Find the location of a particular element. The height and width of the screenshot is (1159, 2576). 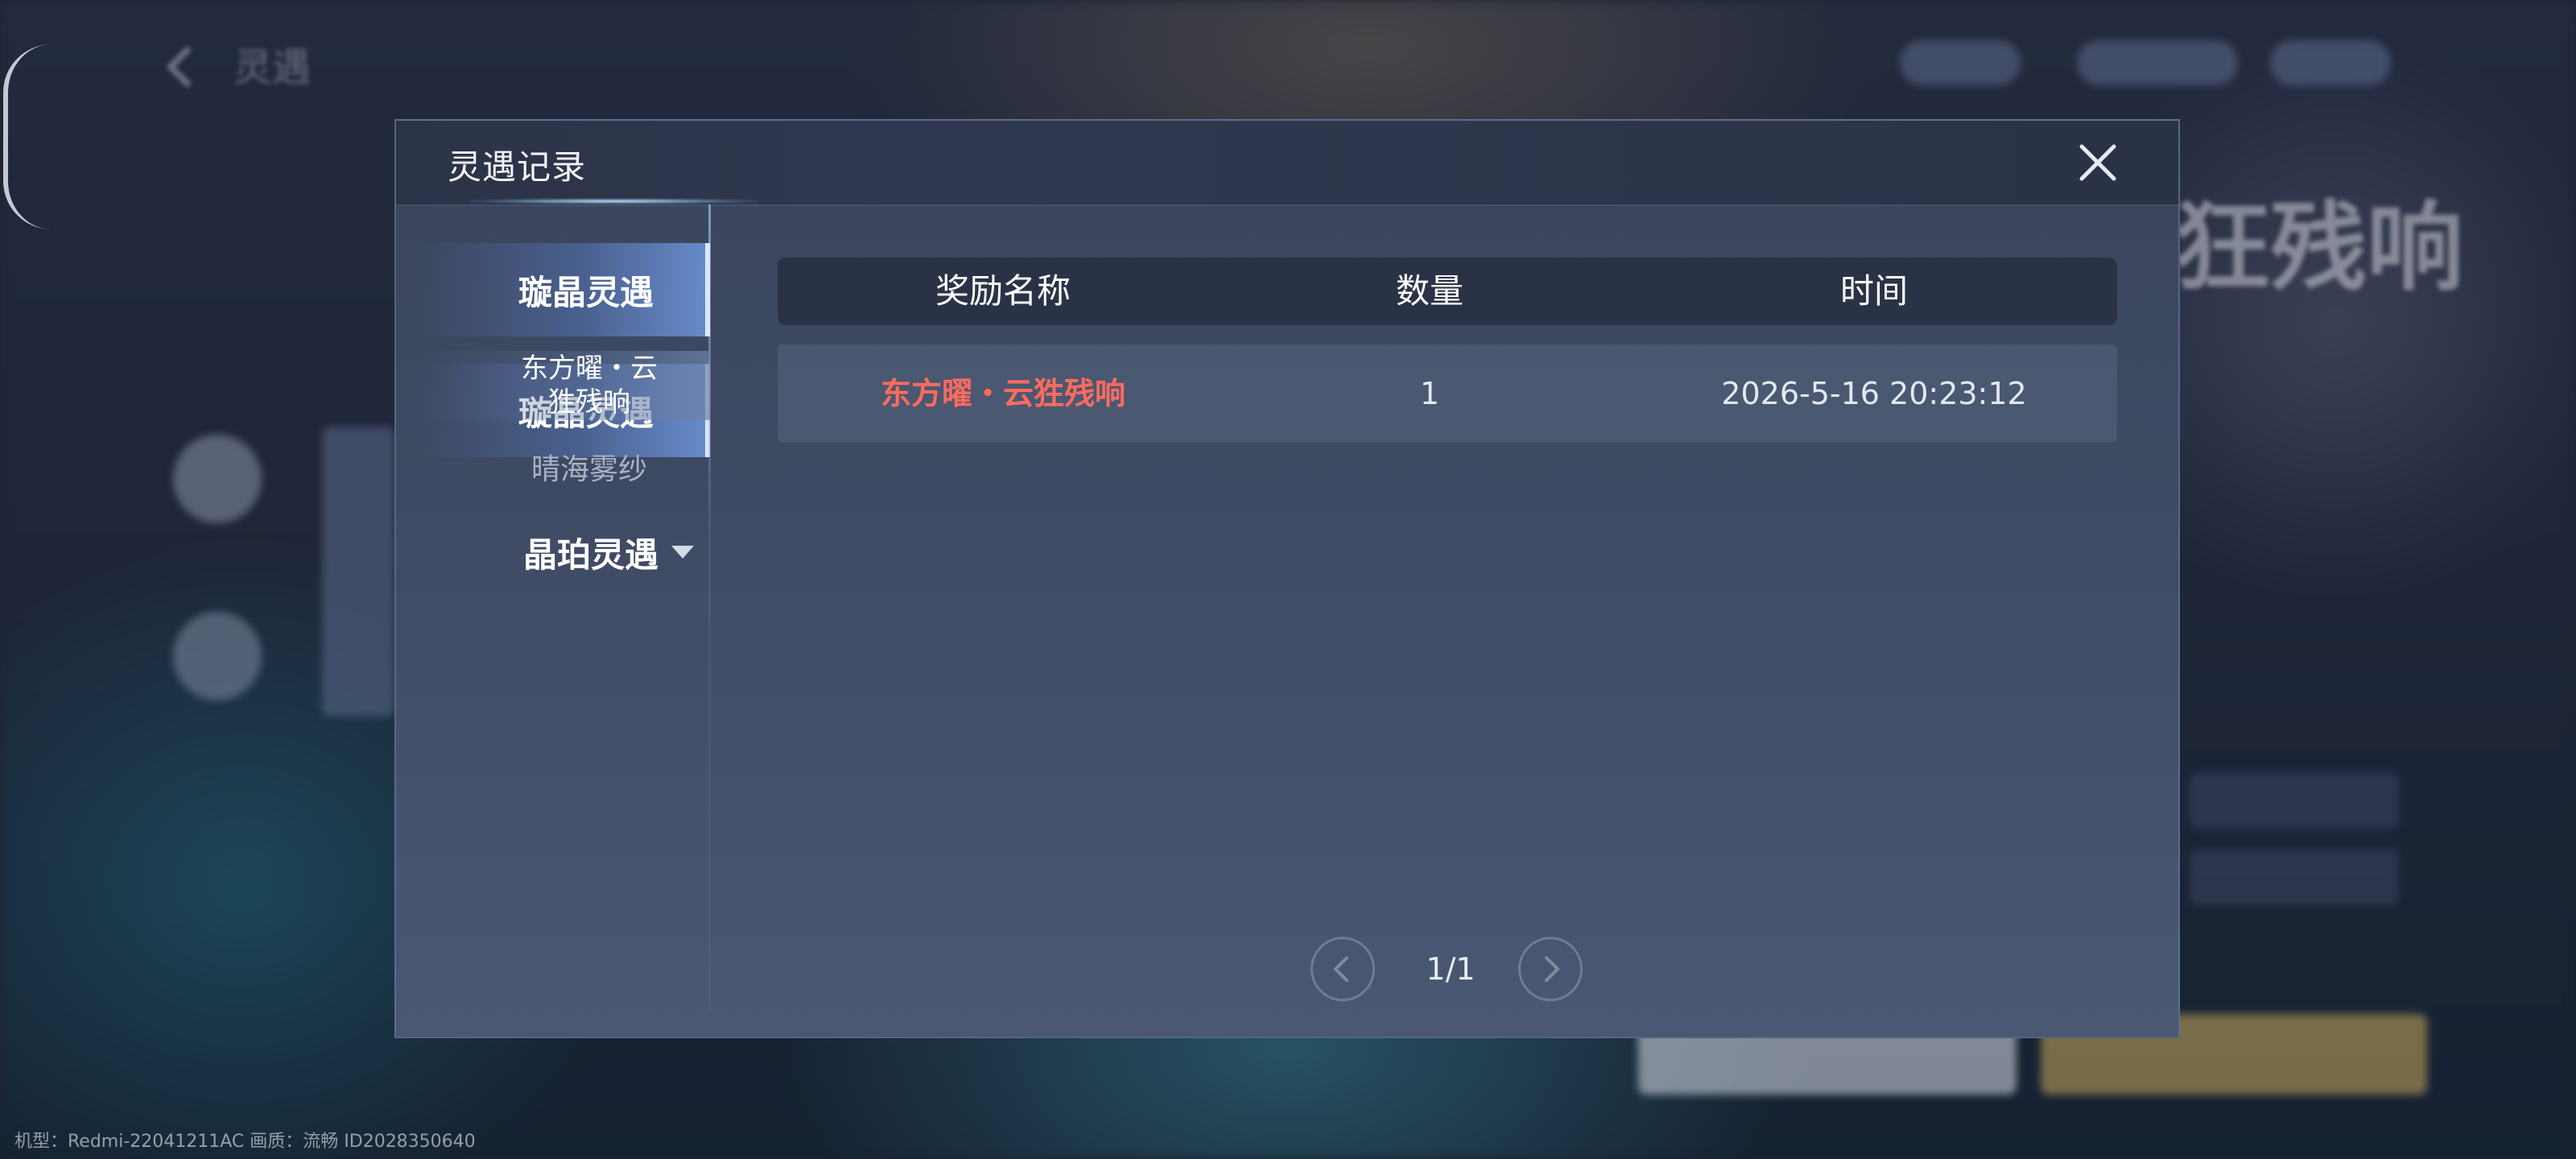

chevron-right-icon is located at coordinates (1552, 969).